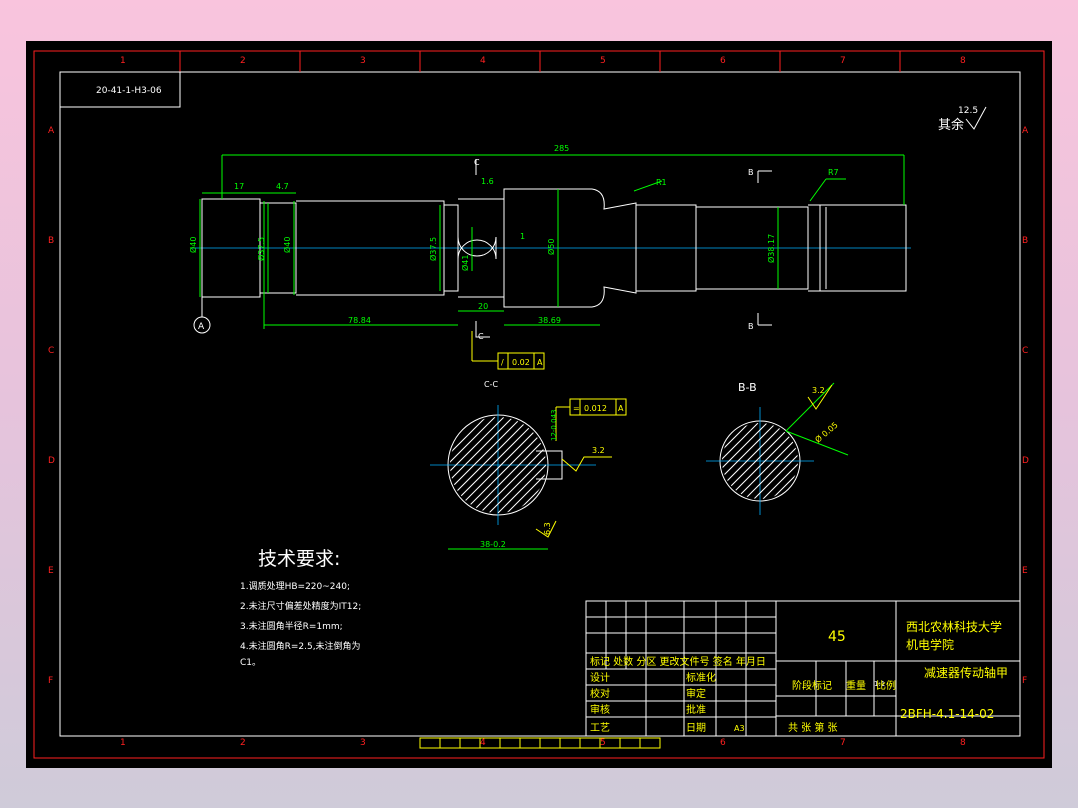  Describe the element at coordinates (951, 125) in the screenshot. I see `roughness-default-label: 其余` at that location.